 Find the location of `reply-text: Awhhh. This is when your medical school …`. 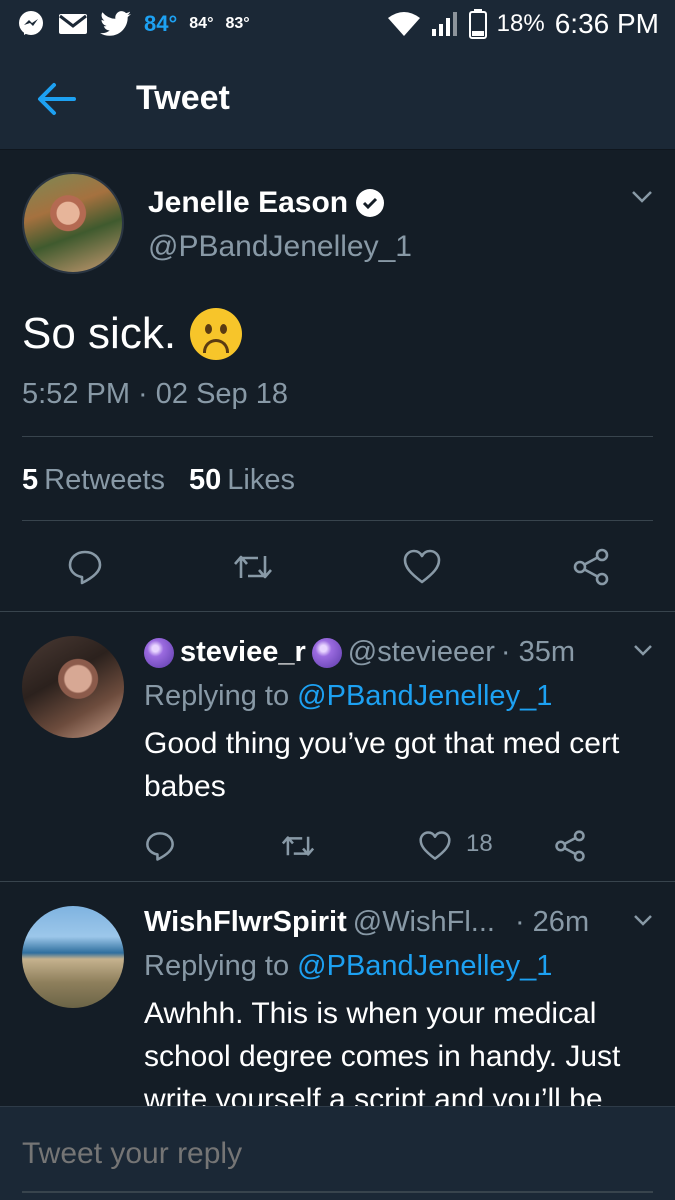

reply-text: Awhhh. This is when your medical school … is located at coordinates (382, 1051).